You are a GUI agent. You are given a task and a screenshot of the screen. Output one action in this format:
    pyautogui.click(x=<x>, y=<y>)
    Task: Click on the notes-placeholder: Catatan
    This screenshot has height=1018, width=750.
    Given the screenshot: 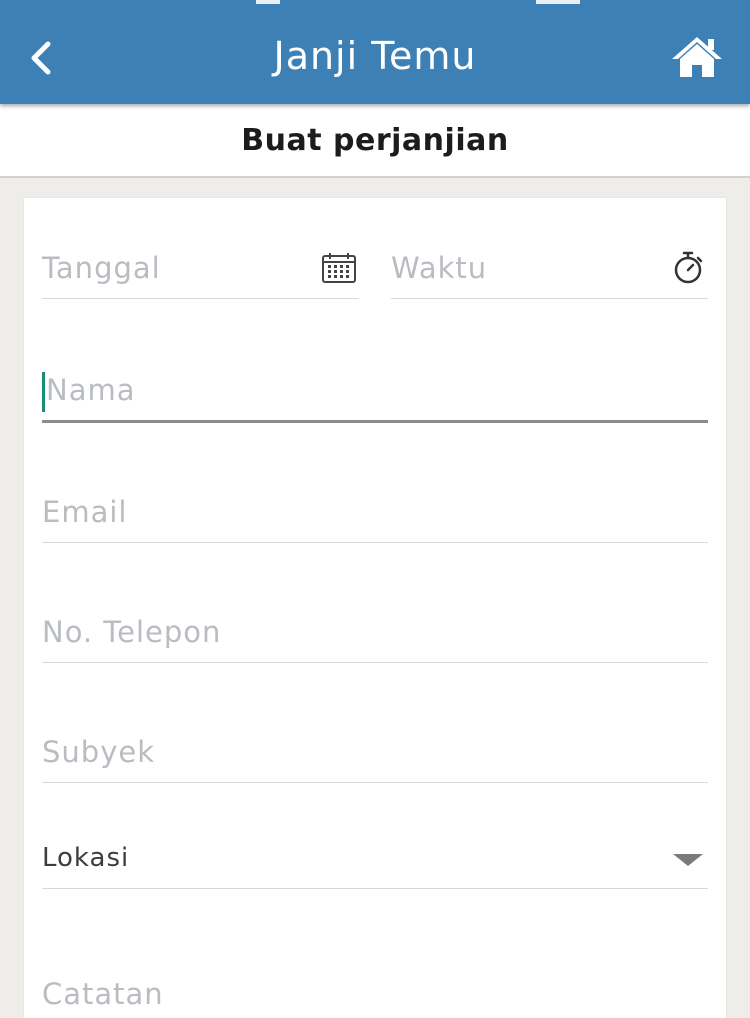 What is the action you would take?
    pyautogui.click(x=103, y=994)
    